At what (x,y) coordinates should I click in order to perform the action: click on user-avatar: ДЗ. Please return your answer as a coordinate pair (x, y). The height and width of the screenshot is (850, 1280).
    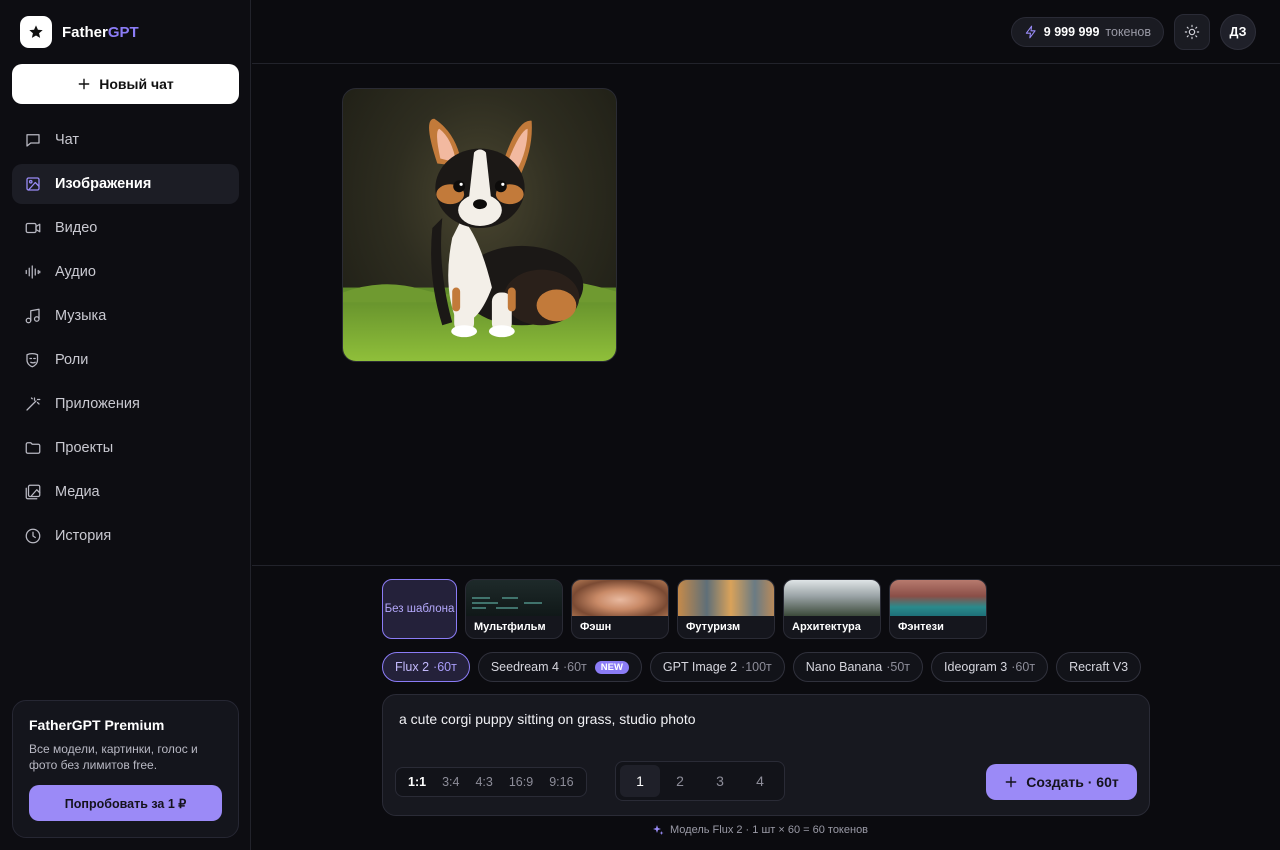
    Looking at the image, I should click on (1238, 32).